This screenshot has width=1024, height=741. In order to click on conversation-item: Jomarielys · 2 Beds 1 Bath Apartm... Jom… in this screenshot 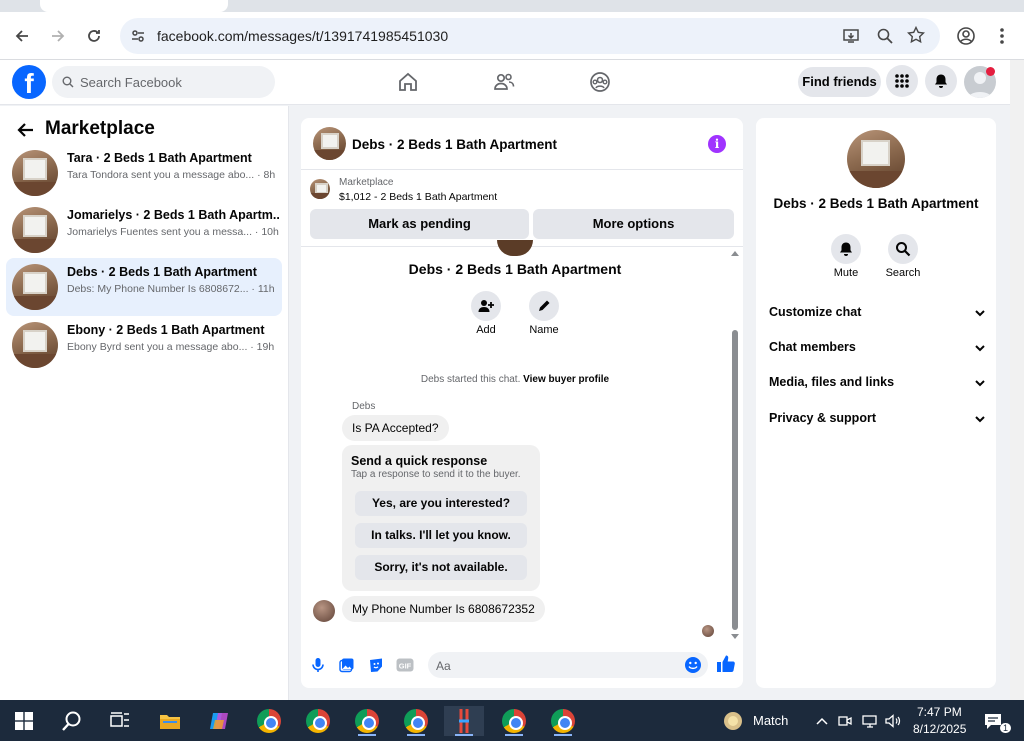, I will do `click(144, 230)`.